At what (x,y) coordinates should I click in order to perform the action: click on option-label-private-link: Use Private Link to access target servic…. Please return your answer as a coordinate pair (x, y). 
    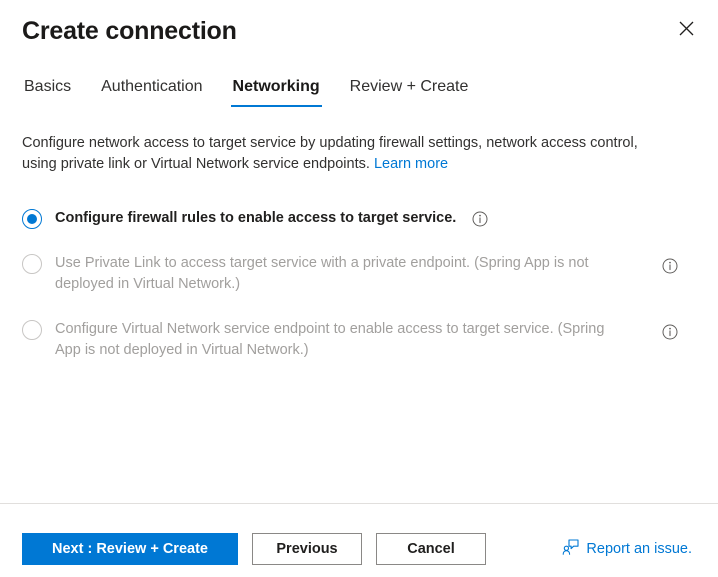
    Looking at the image, I should click on (322, 273).